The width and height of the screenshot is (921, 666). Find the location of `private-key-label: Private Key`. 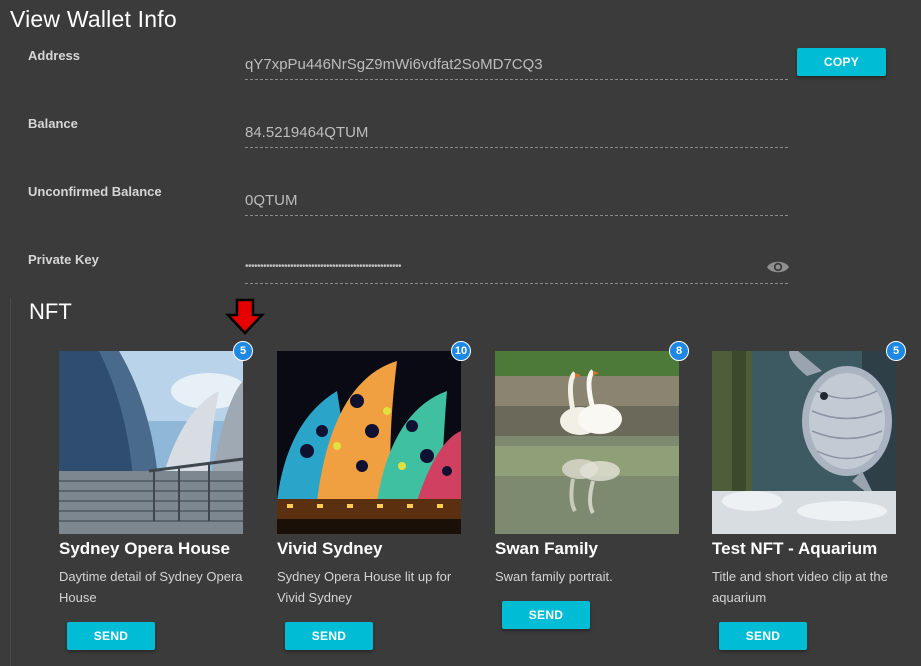

private-key-label: Private Key is located at coordinates (63, 259).